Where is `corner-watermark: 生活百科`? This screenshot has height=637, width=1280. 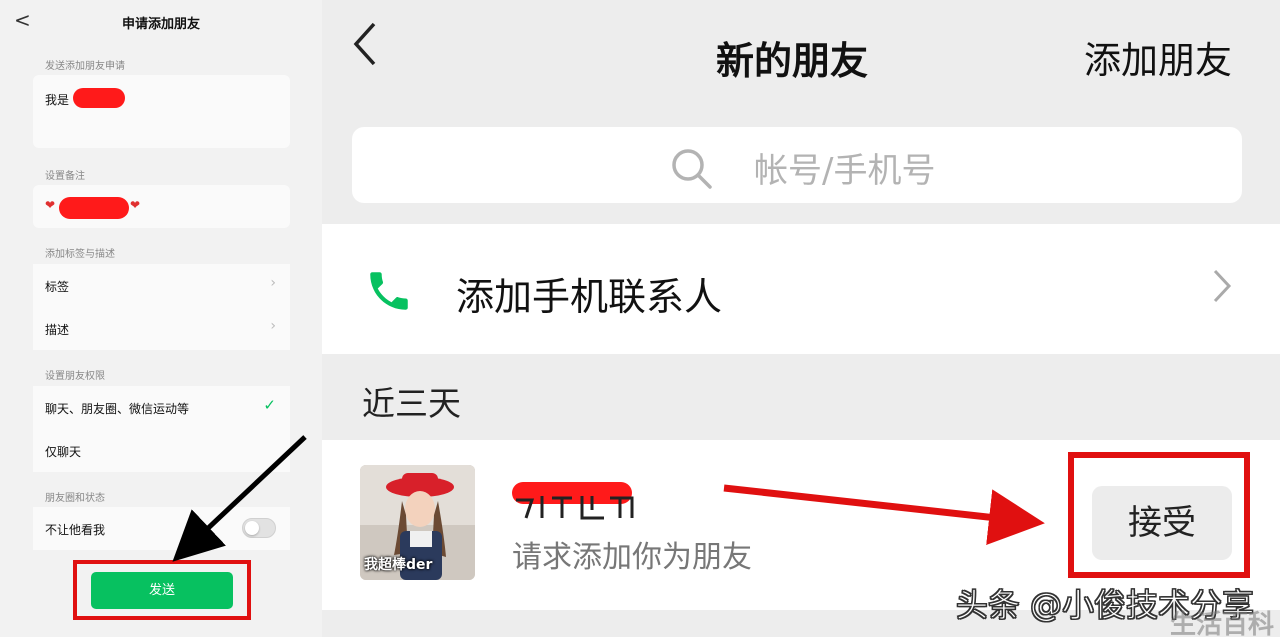
corner-watermark: 生活百科 is located at coordinates (1221, 623).